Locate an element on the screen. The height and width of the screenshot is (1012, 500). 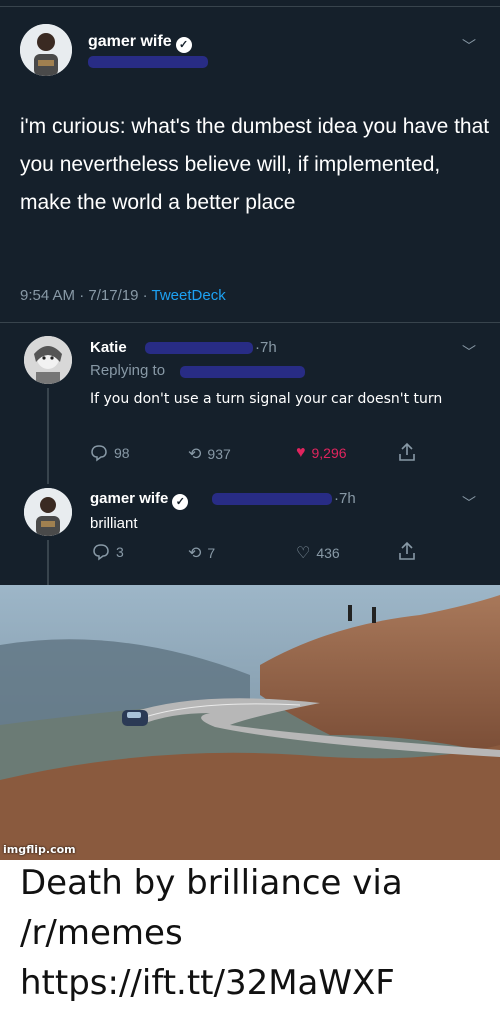
reply2-reply-button: 3 is located at coordinates (108, 552).